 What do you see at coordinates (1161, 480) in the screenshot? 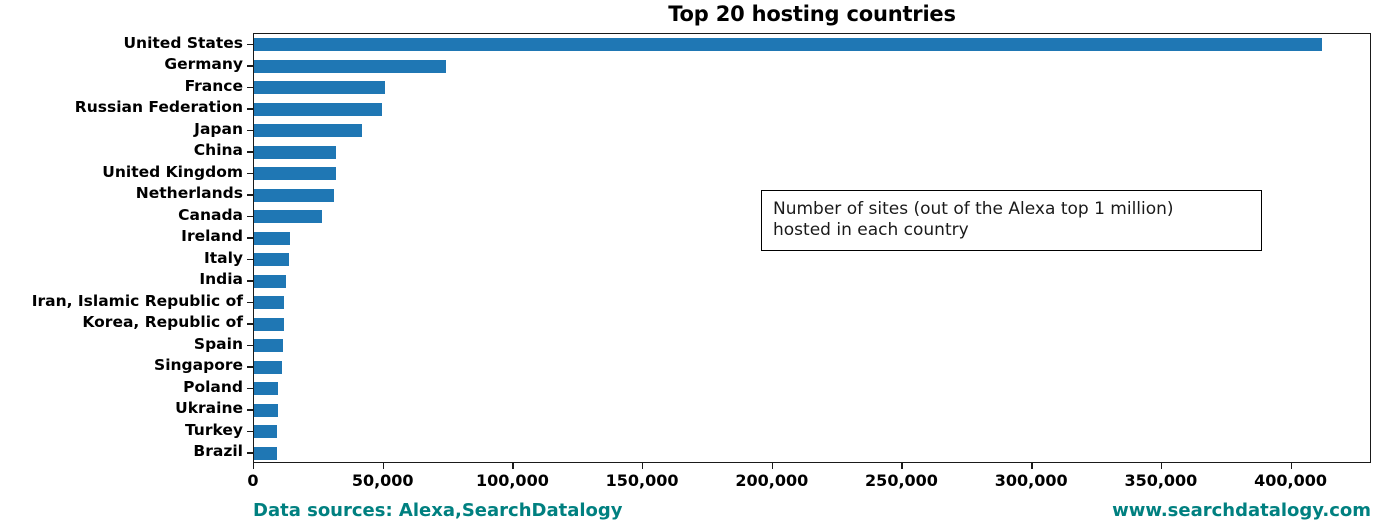
I see `x-tick-label: 350,000` at bounding box center [1161, 480].